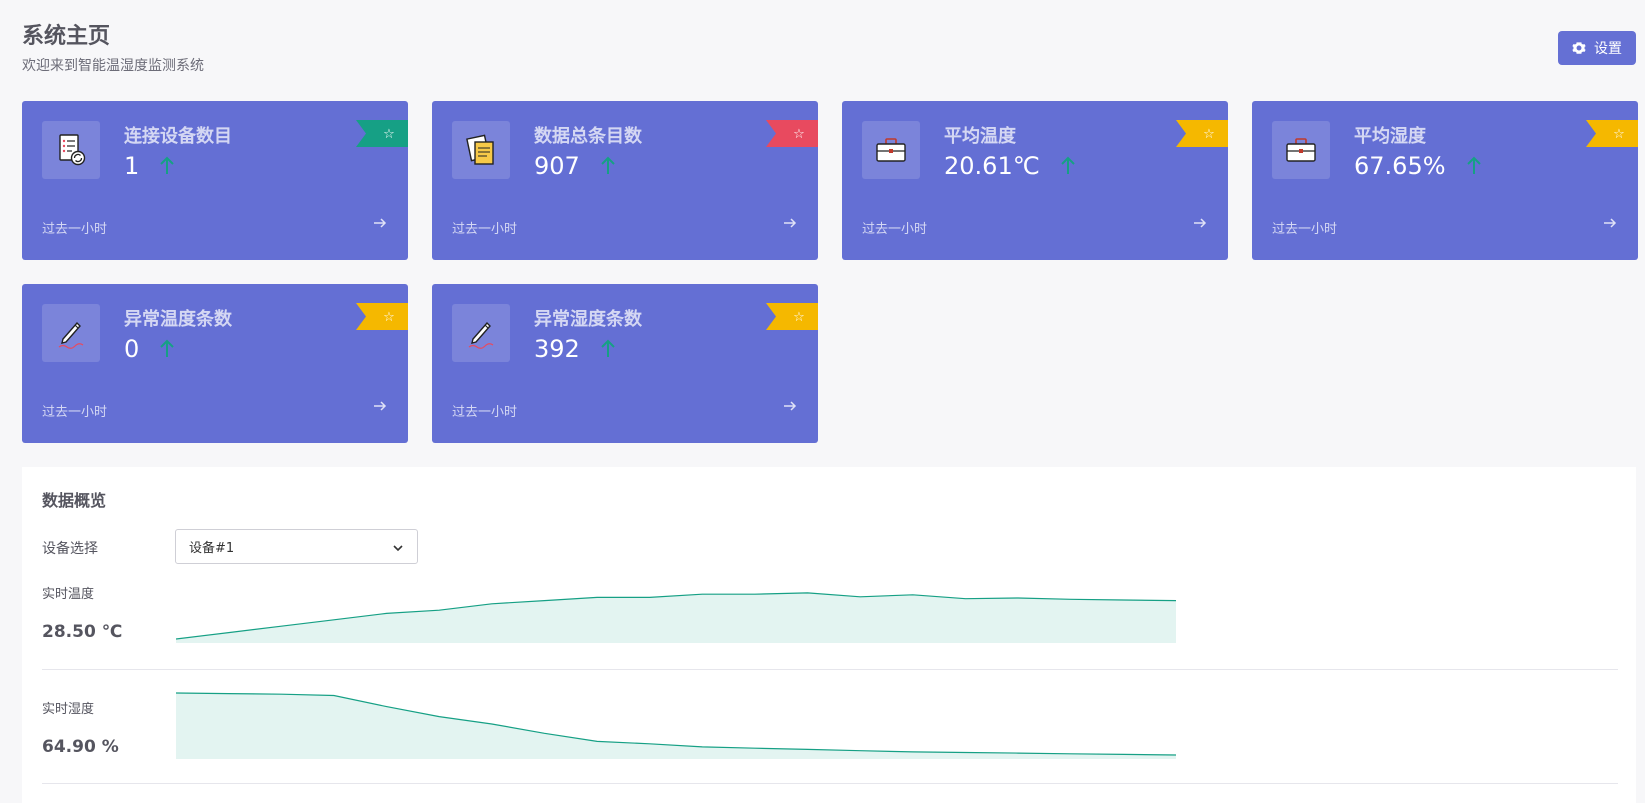 Image resolution: width=1645 pixels, height=803 pixels. I want to click on temperature-label: 实时温度, so click(68, 594).